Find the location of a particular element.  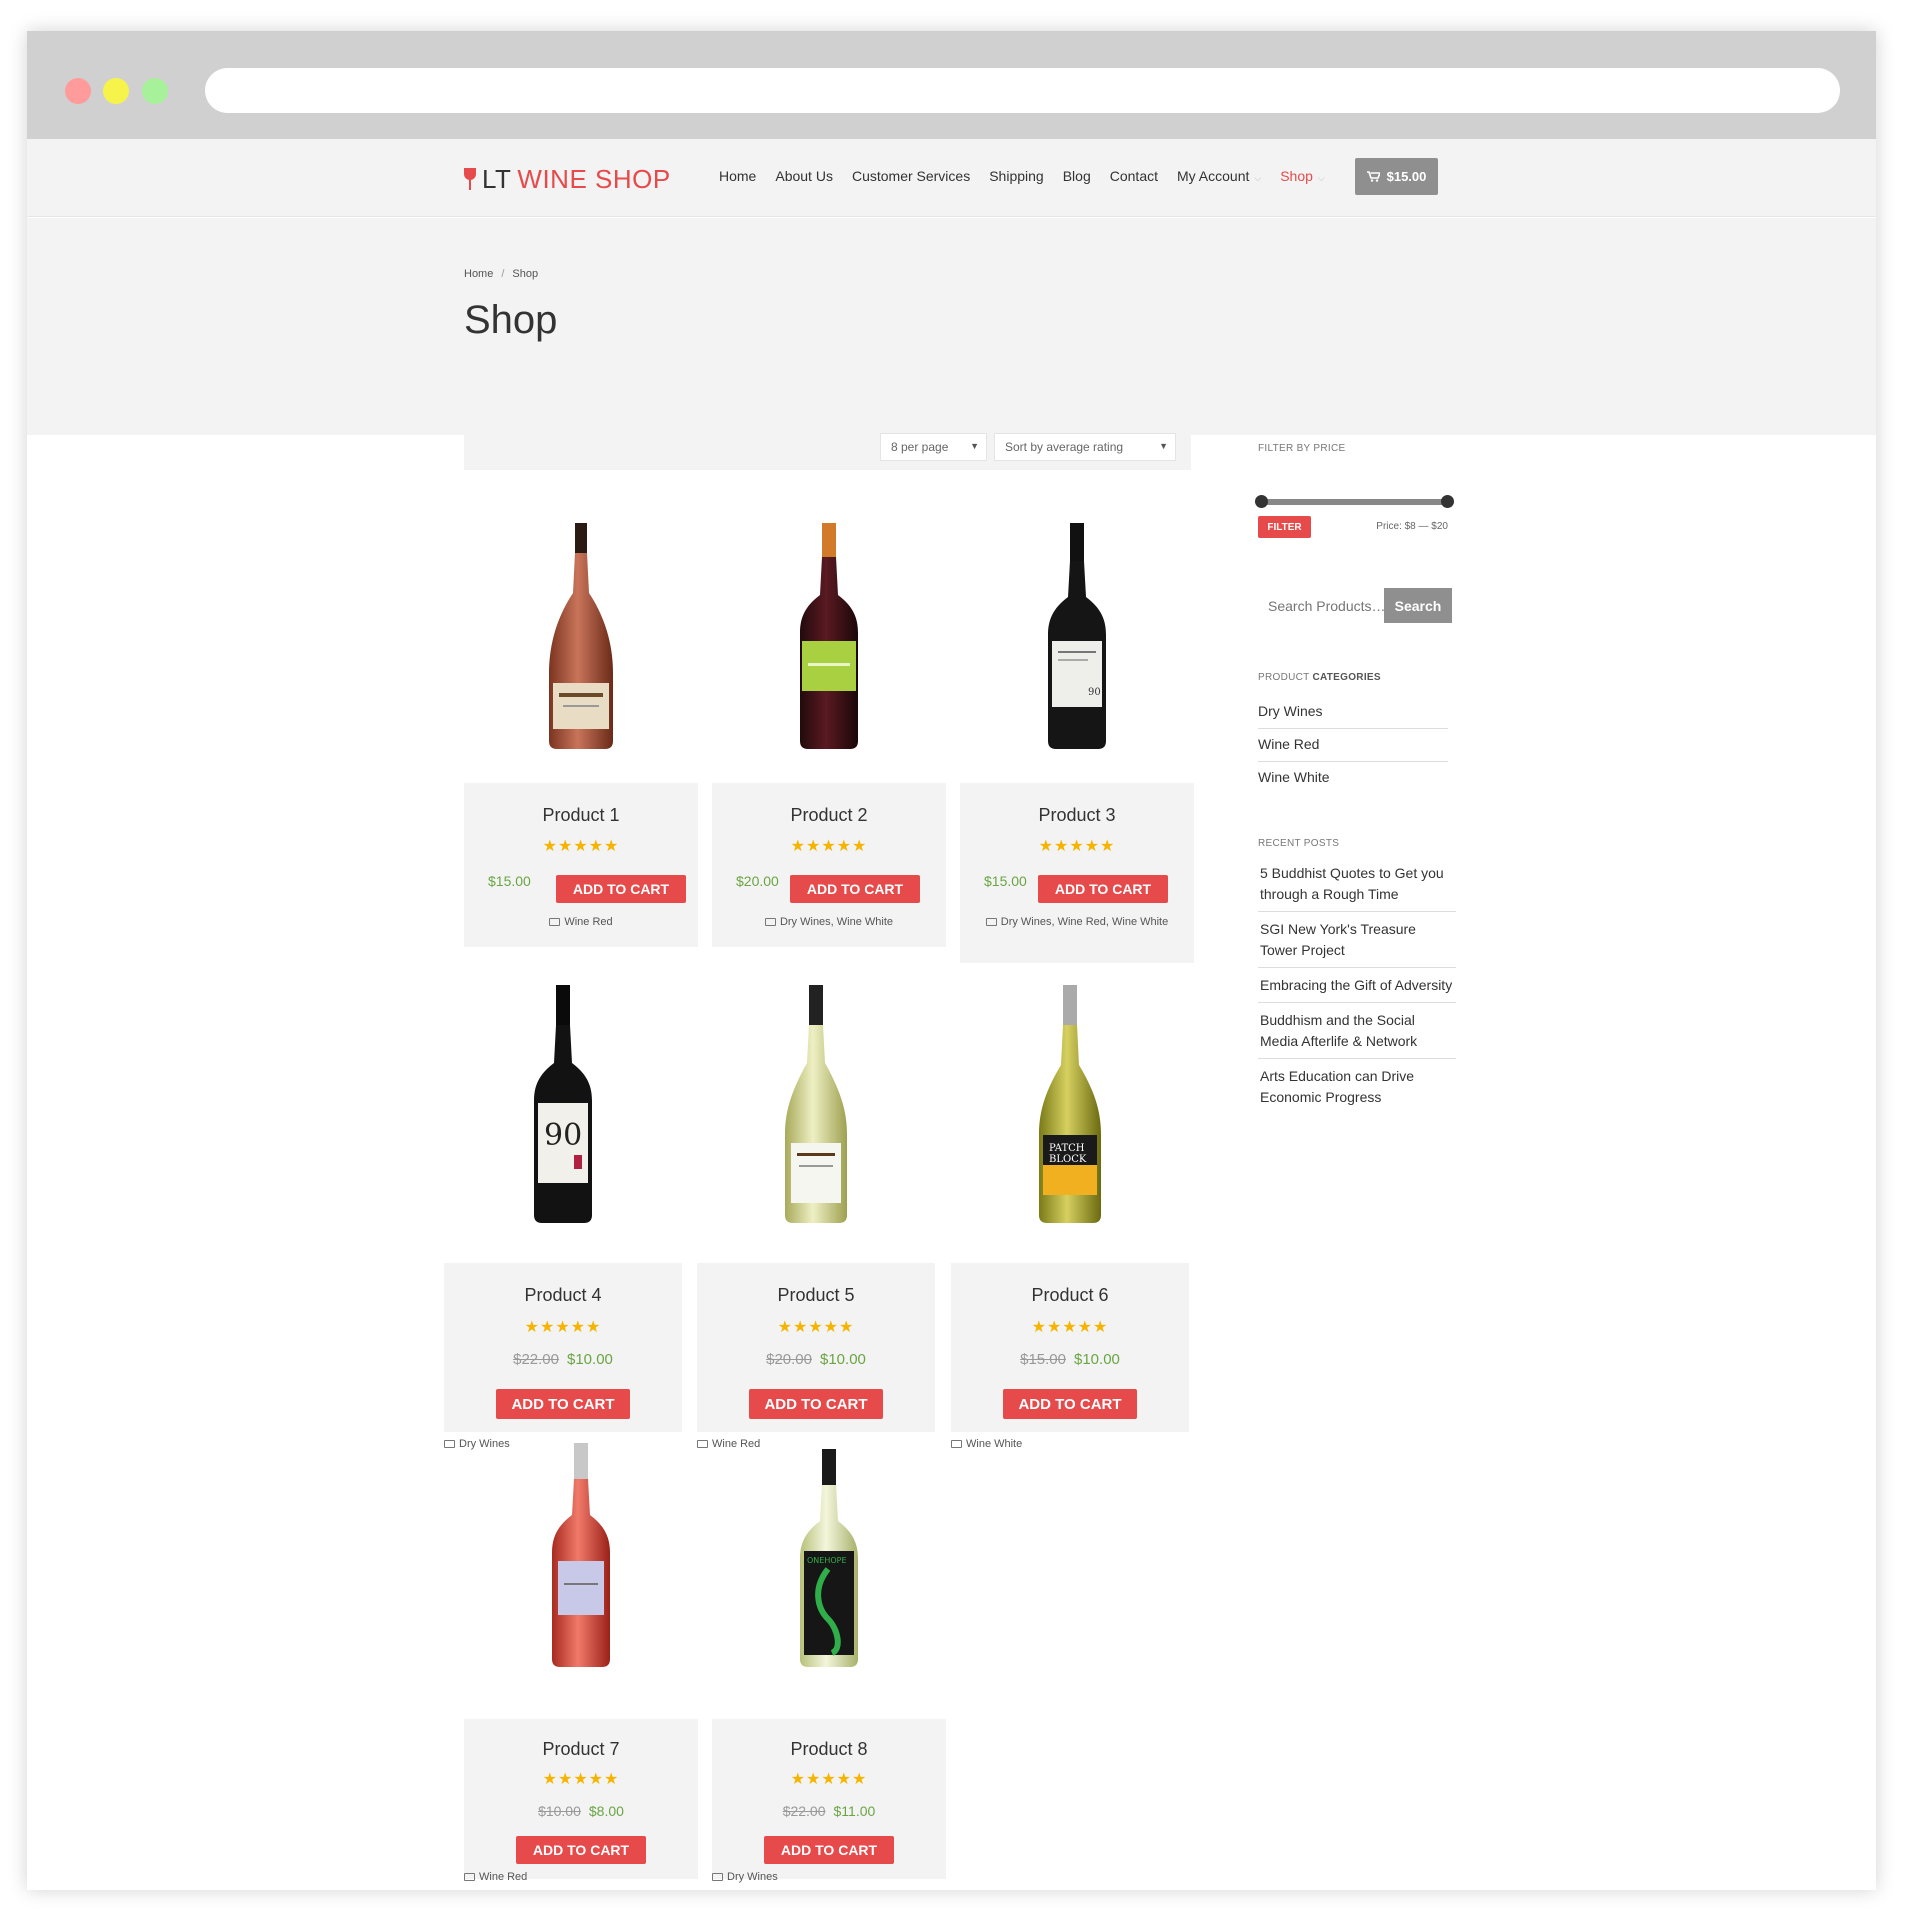

product-name: Product 8 is located at coordinates (829, 1749).